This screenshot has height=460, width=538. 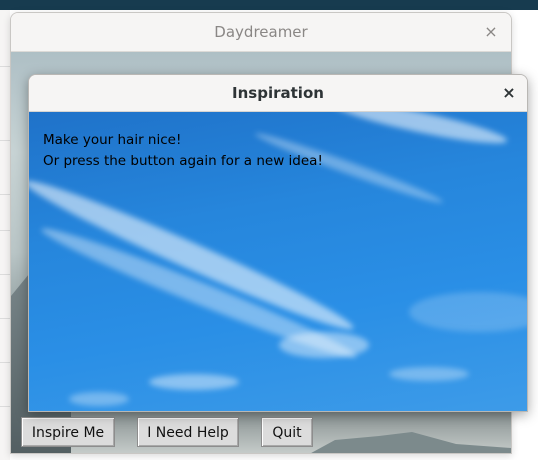 I want to click on quit-button: Quit, so click(x=287, y=432).